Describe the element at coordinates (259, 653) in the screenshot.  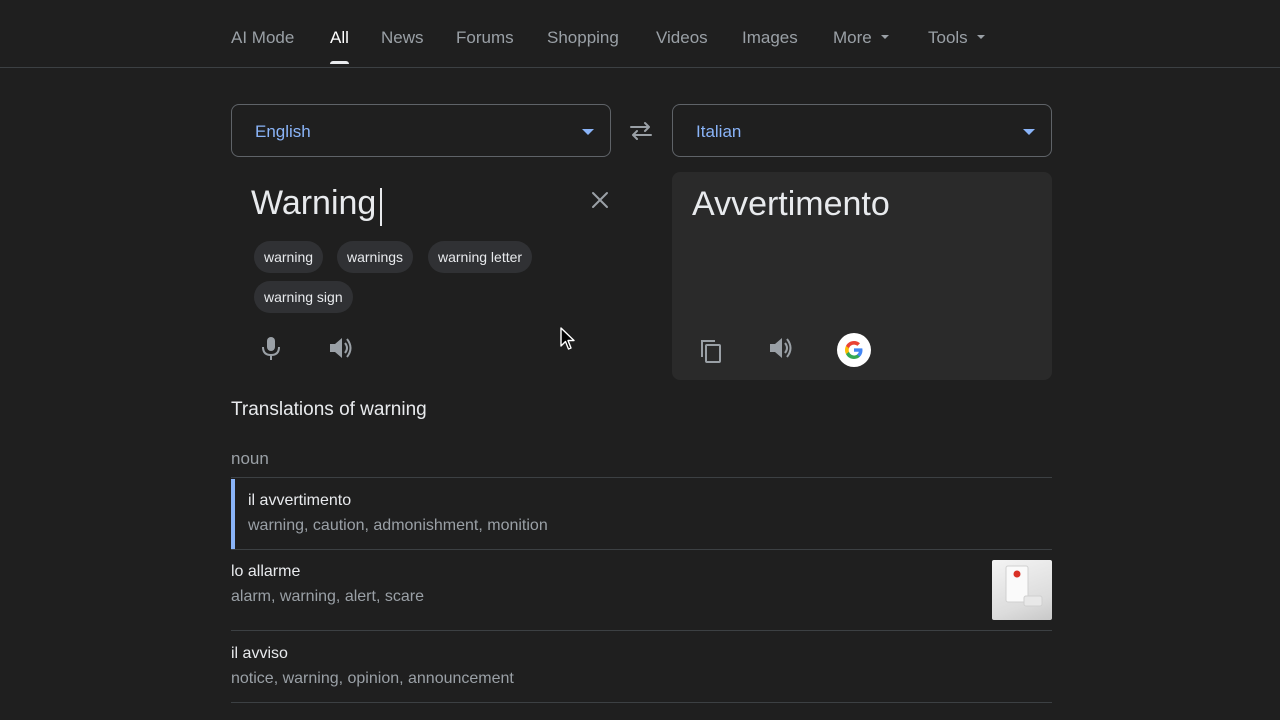
I see `translation-word: il avviso` at that location.